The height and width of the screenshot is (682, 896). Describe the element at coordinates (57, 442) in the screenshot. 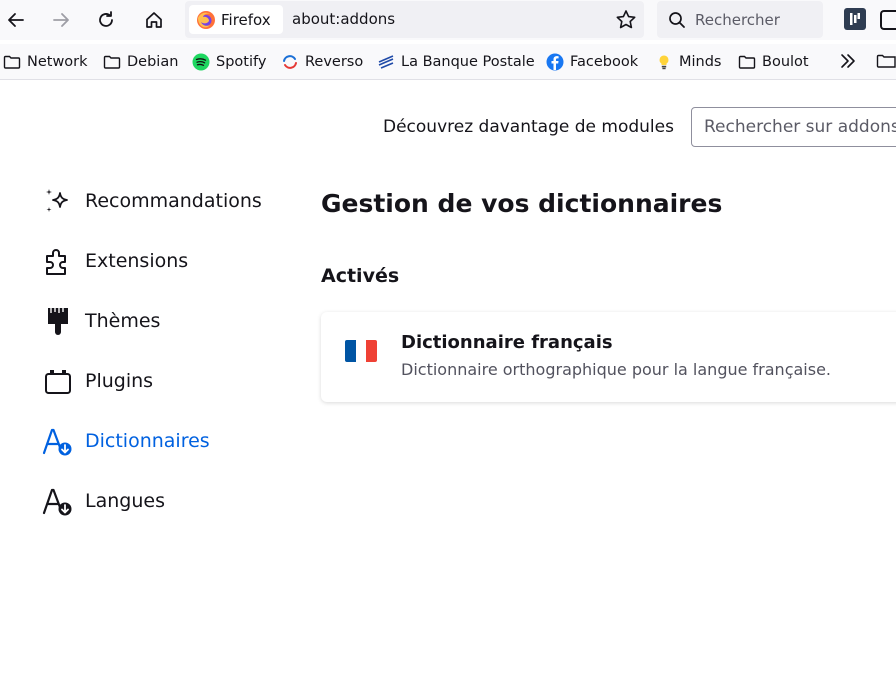

I see `dictionary-icon` at that location.